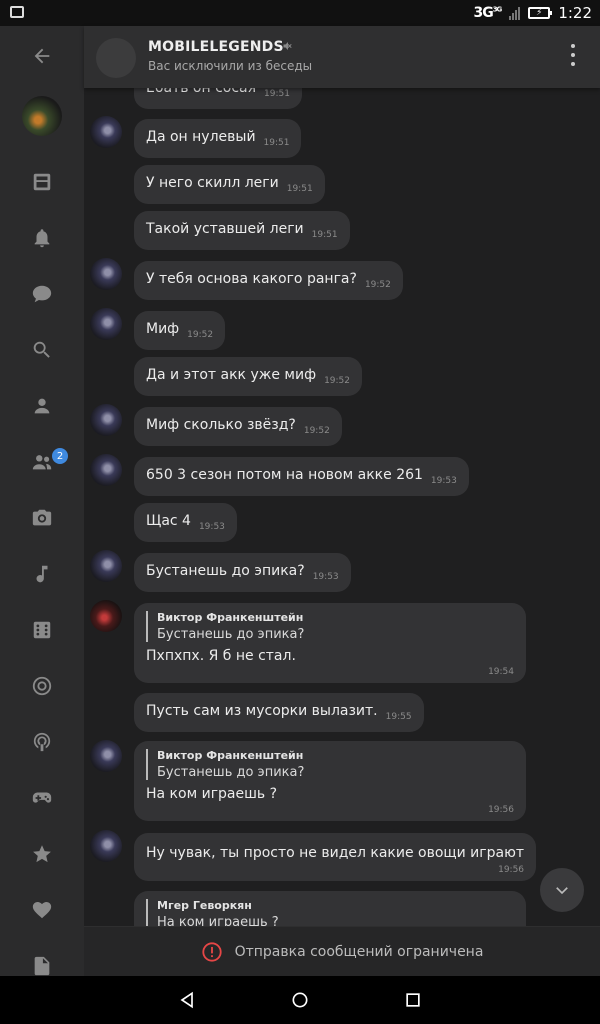 Image resolution: width=600 pixels, height=1024 pixels. I want to click on left-sidebar: 2, so click(42, 501).